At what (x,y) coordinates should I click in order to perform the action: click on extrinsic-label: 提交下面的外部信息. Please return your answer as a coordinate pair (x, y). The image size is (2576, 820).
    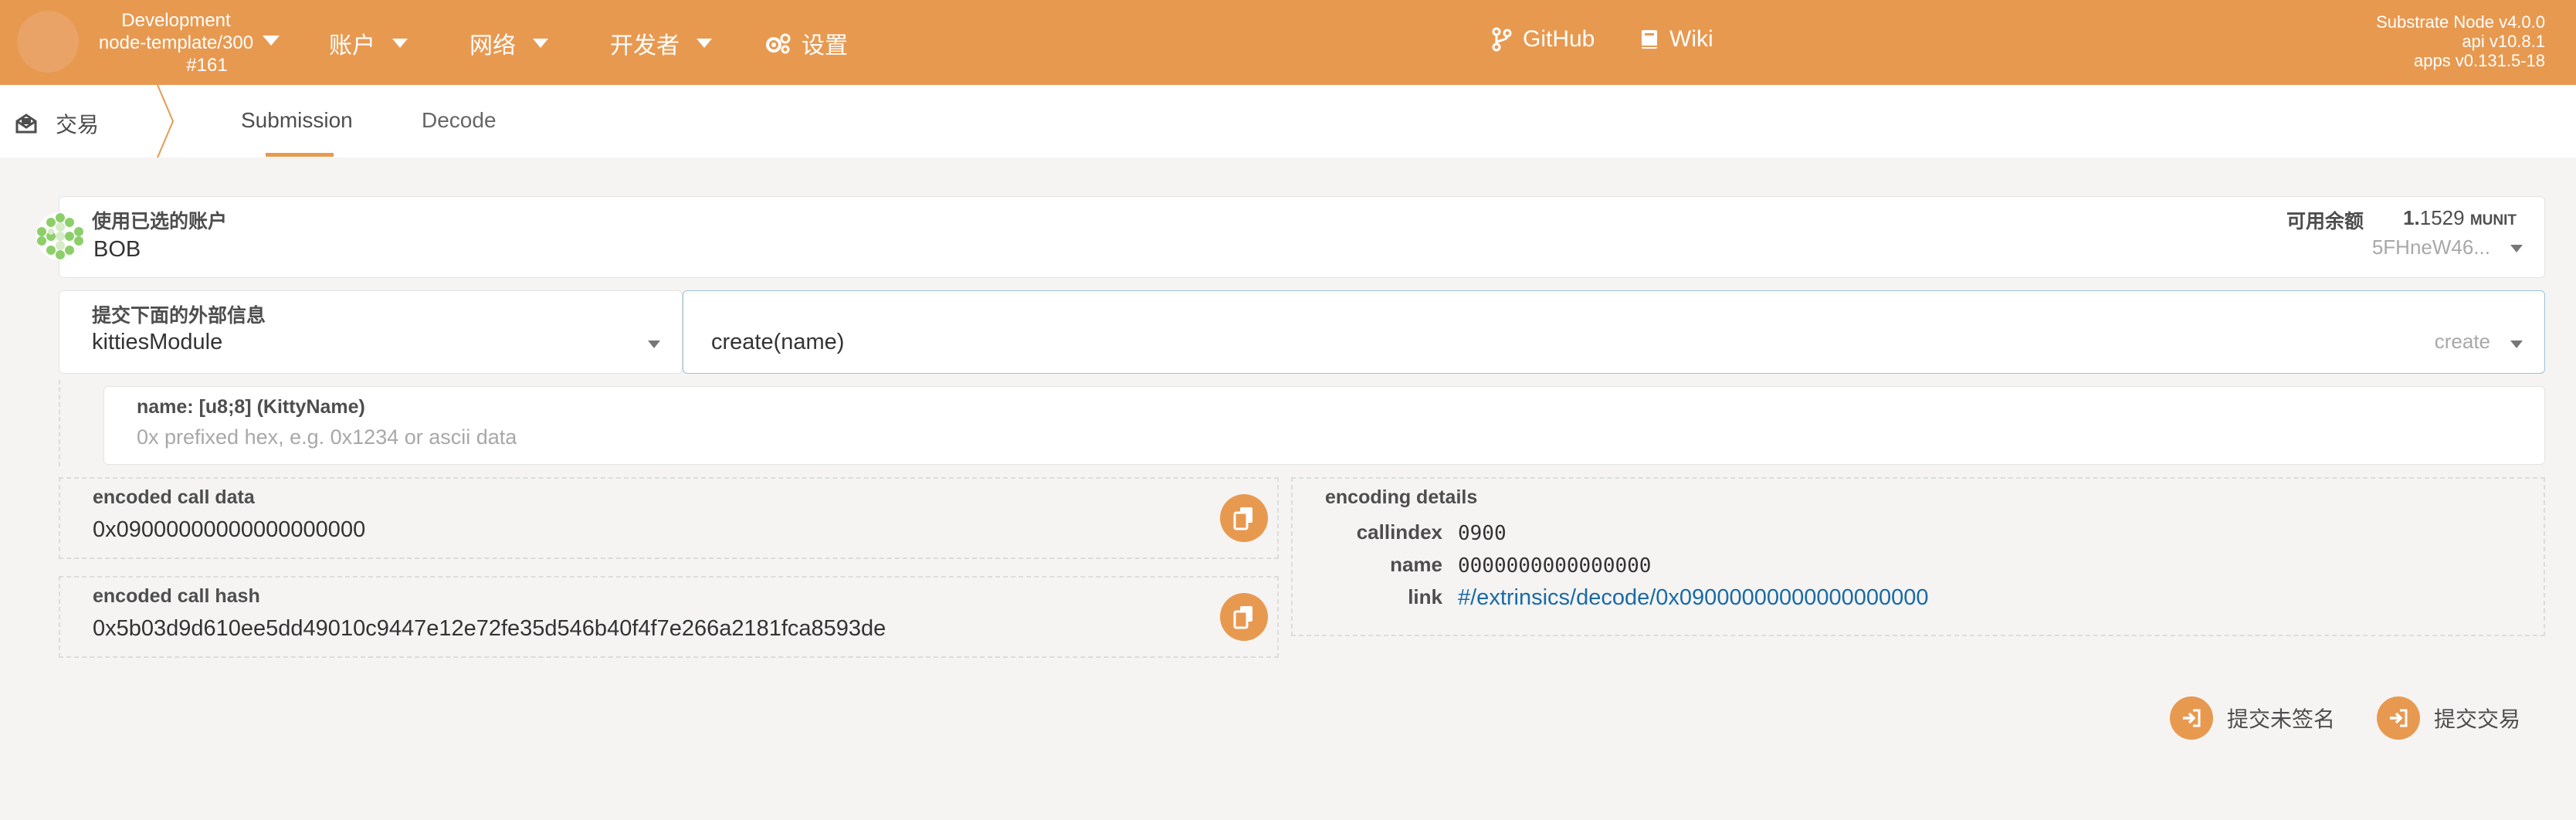
    Looking at the image, I should click on (179, 316).